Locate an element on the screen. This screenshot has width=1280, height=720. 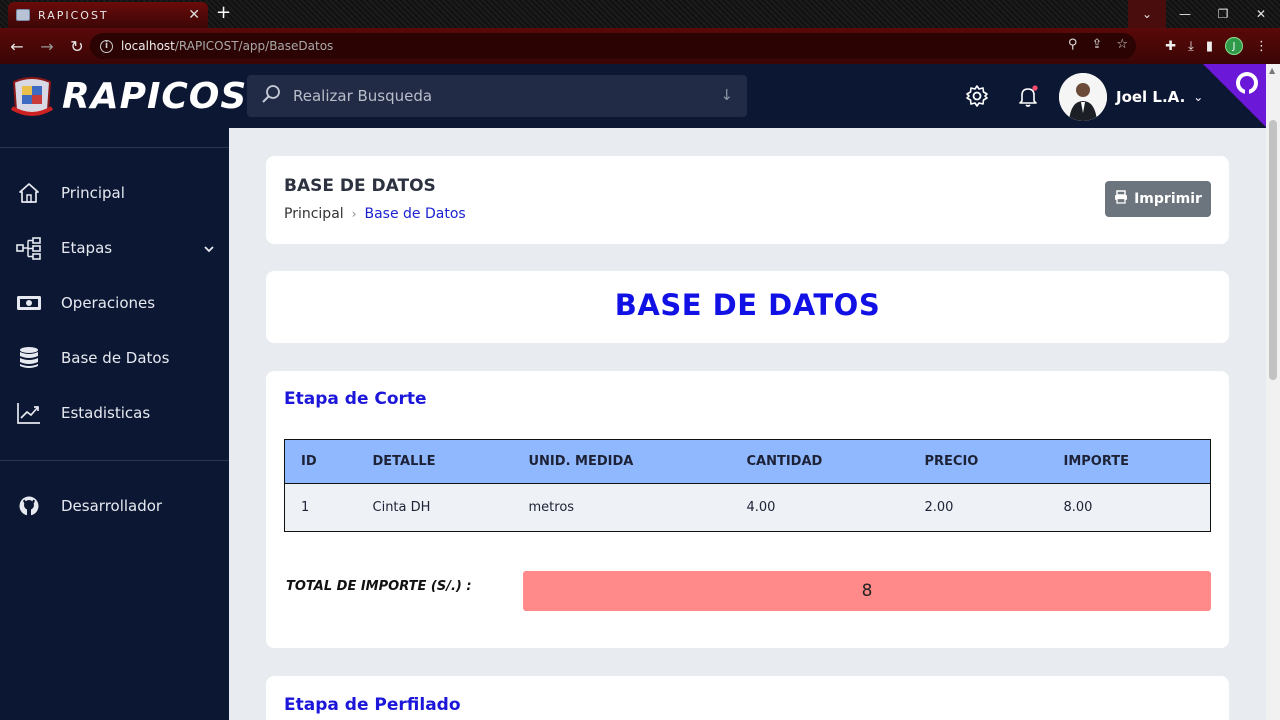
back-icon: ← is located at coordinates (17, 46).